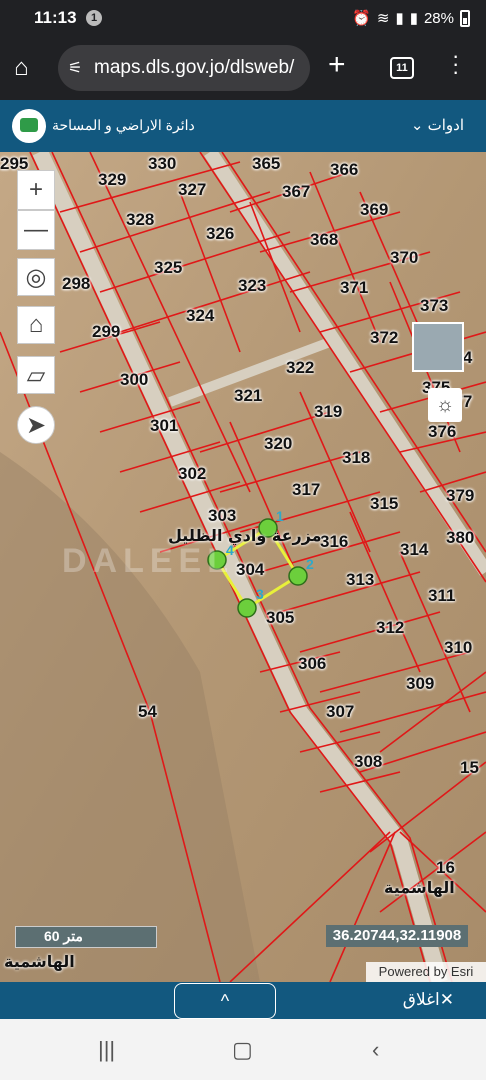  Describe the element at coordinates (300, 368) in the screenshot. I see `parcel-label: 322` at that location.